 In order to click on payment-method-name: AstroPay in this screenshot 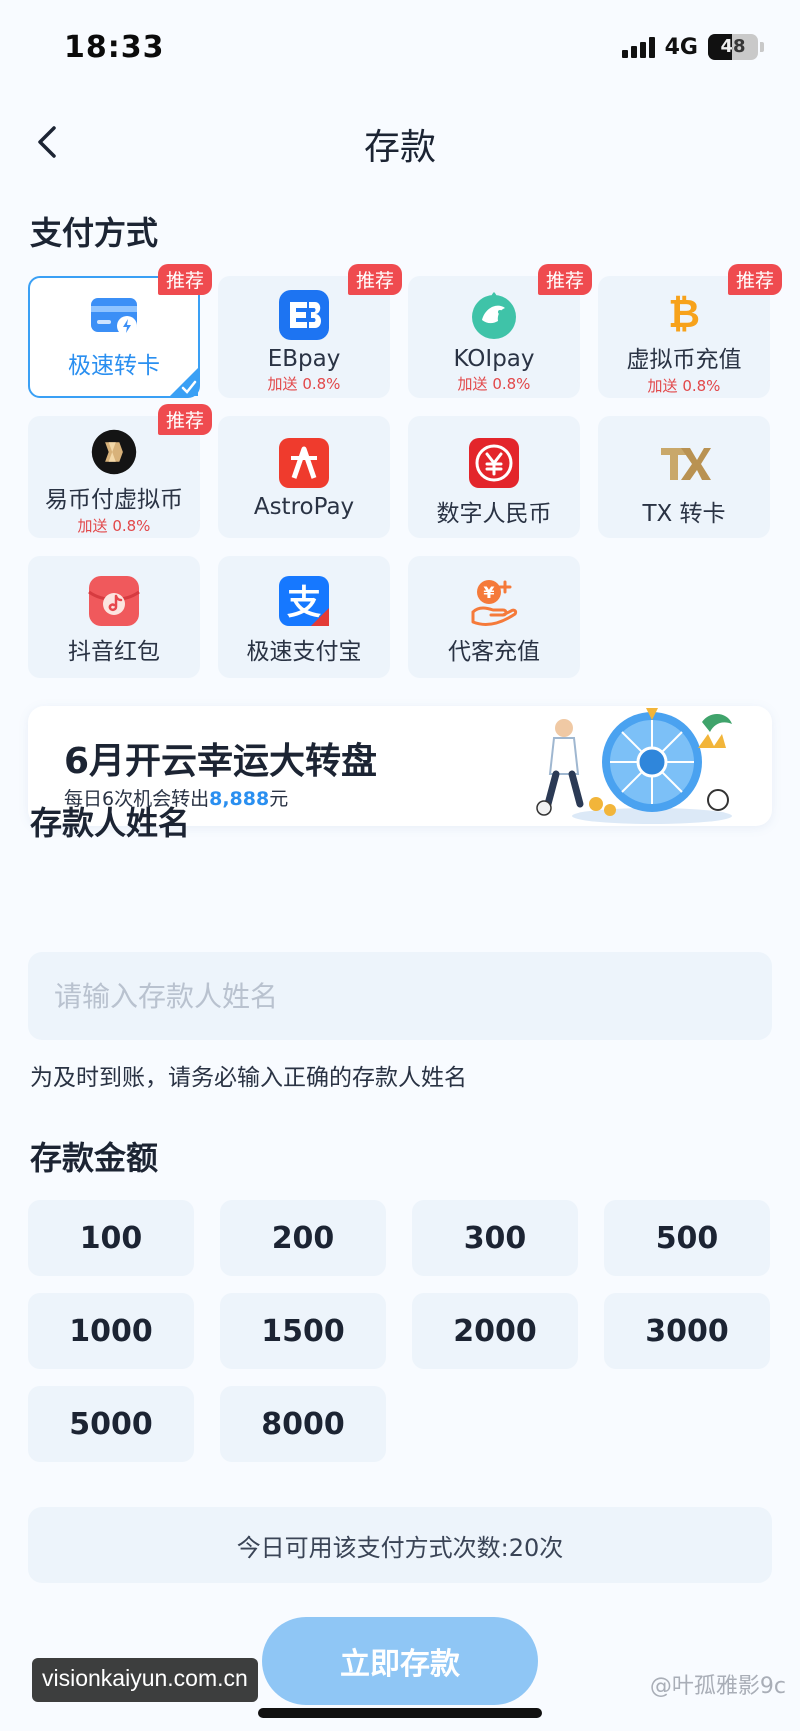, I will do `click(304, 507)`.